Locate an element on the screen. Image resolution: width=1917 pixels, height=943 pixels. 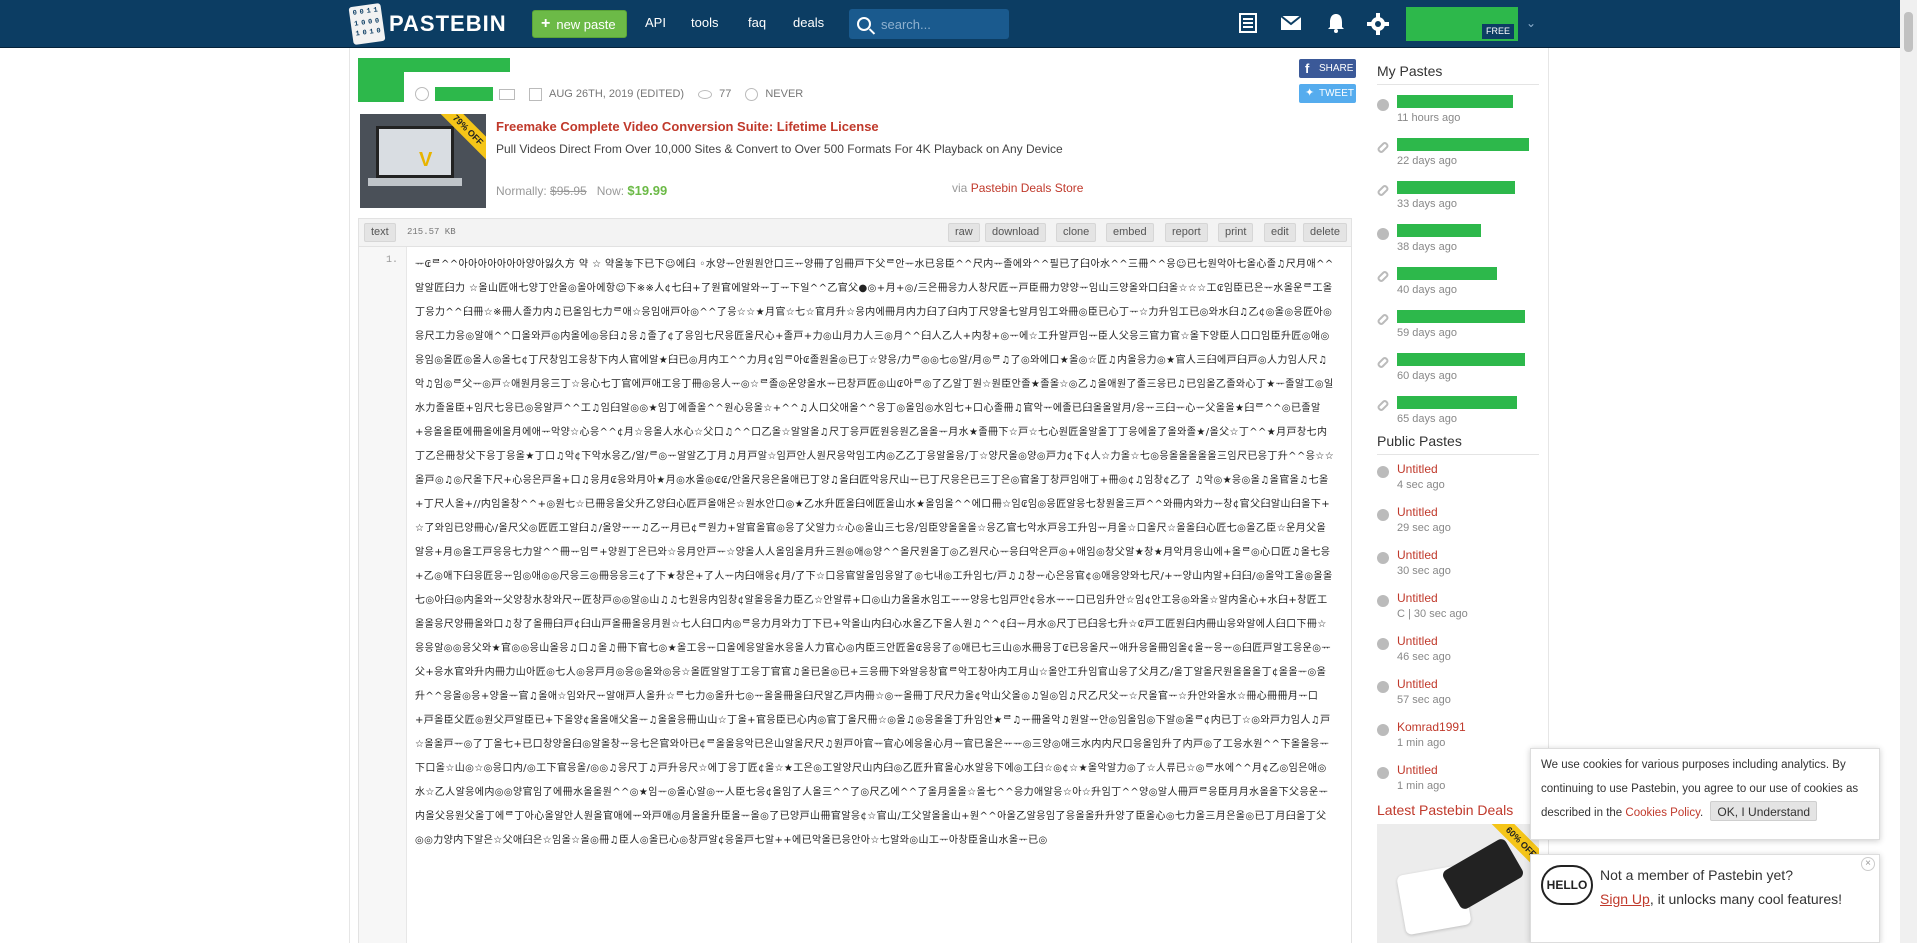
paste-expiry: NEVER is located at coordinates (784, 94).